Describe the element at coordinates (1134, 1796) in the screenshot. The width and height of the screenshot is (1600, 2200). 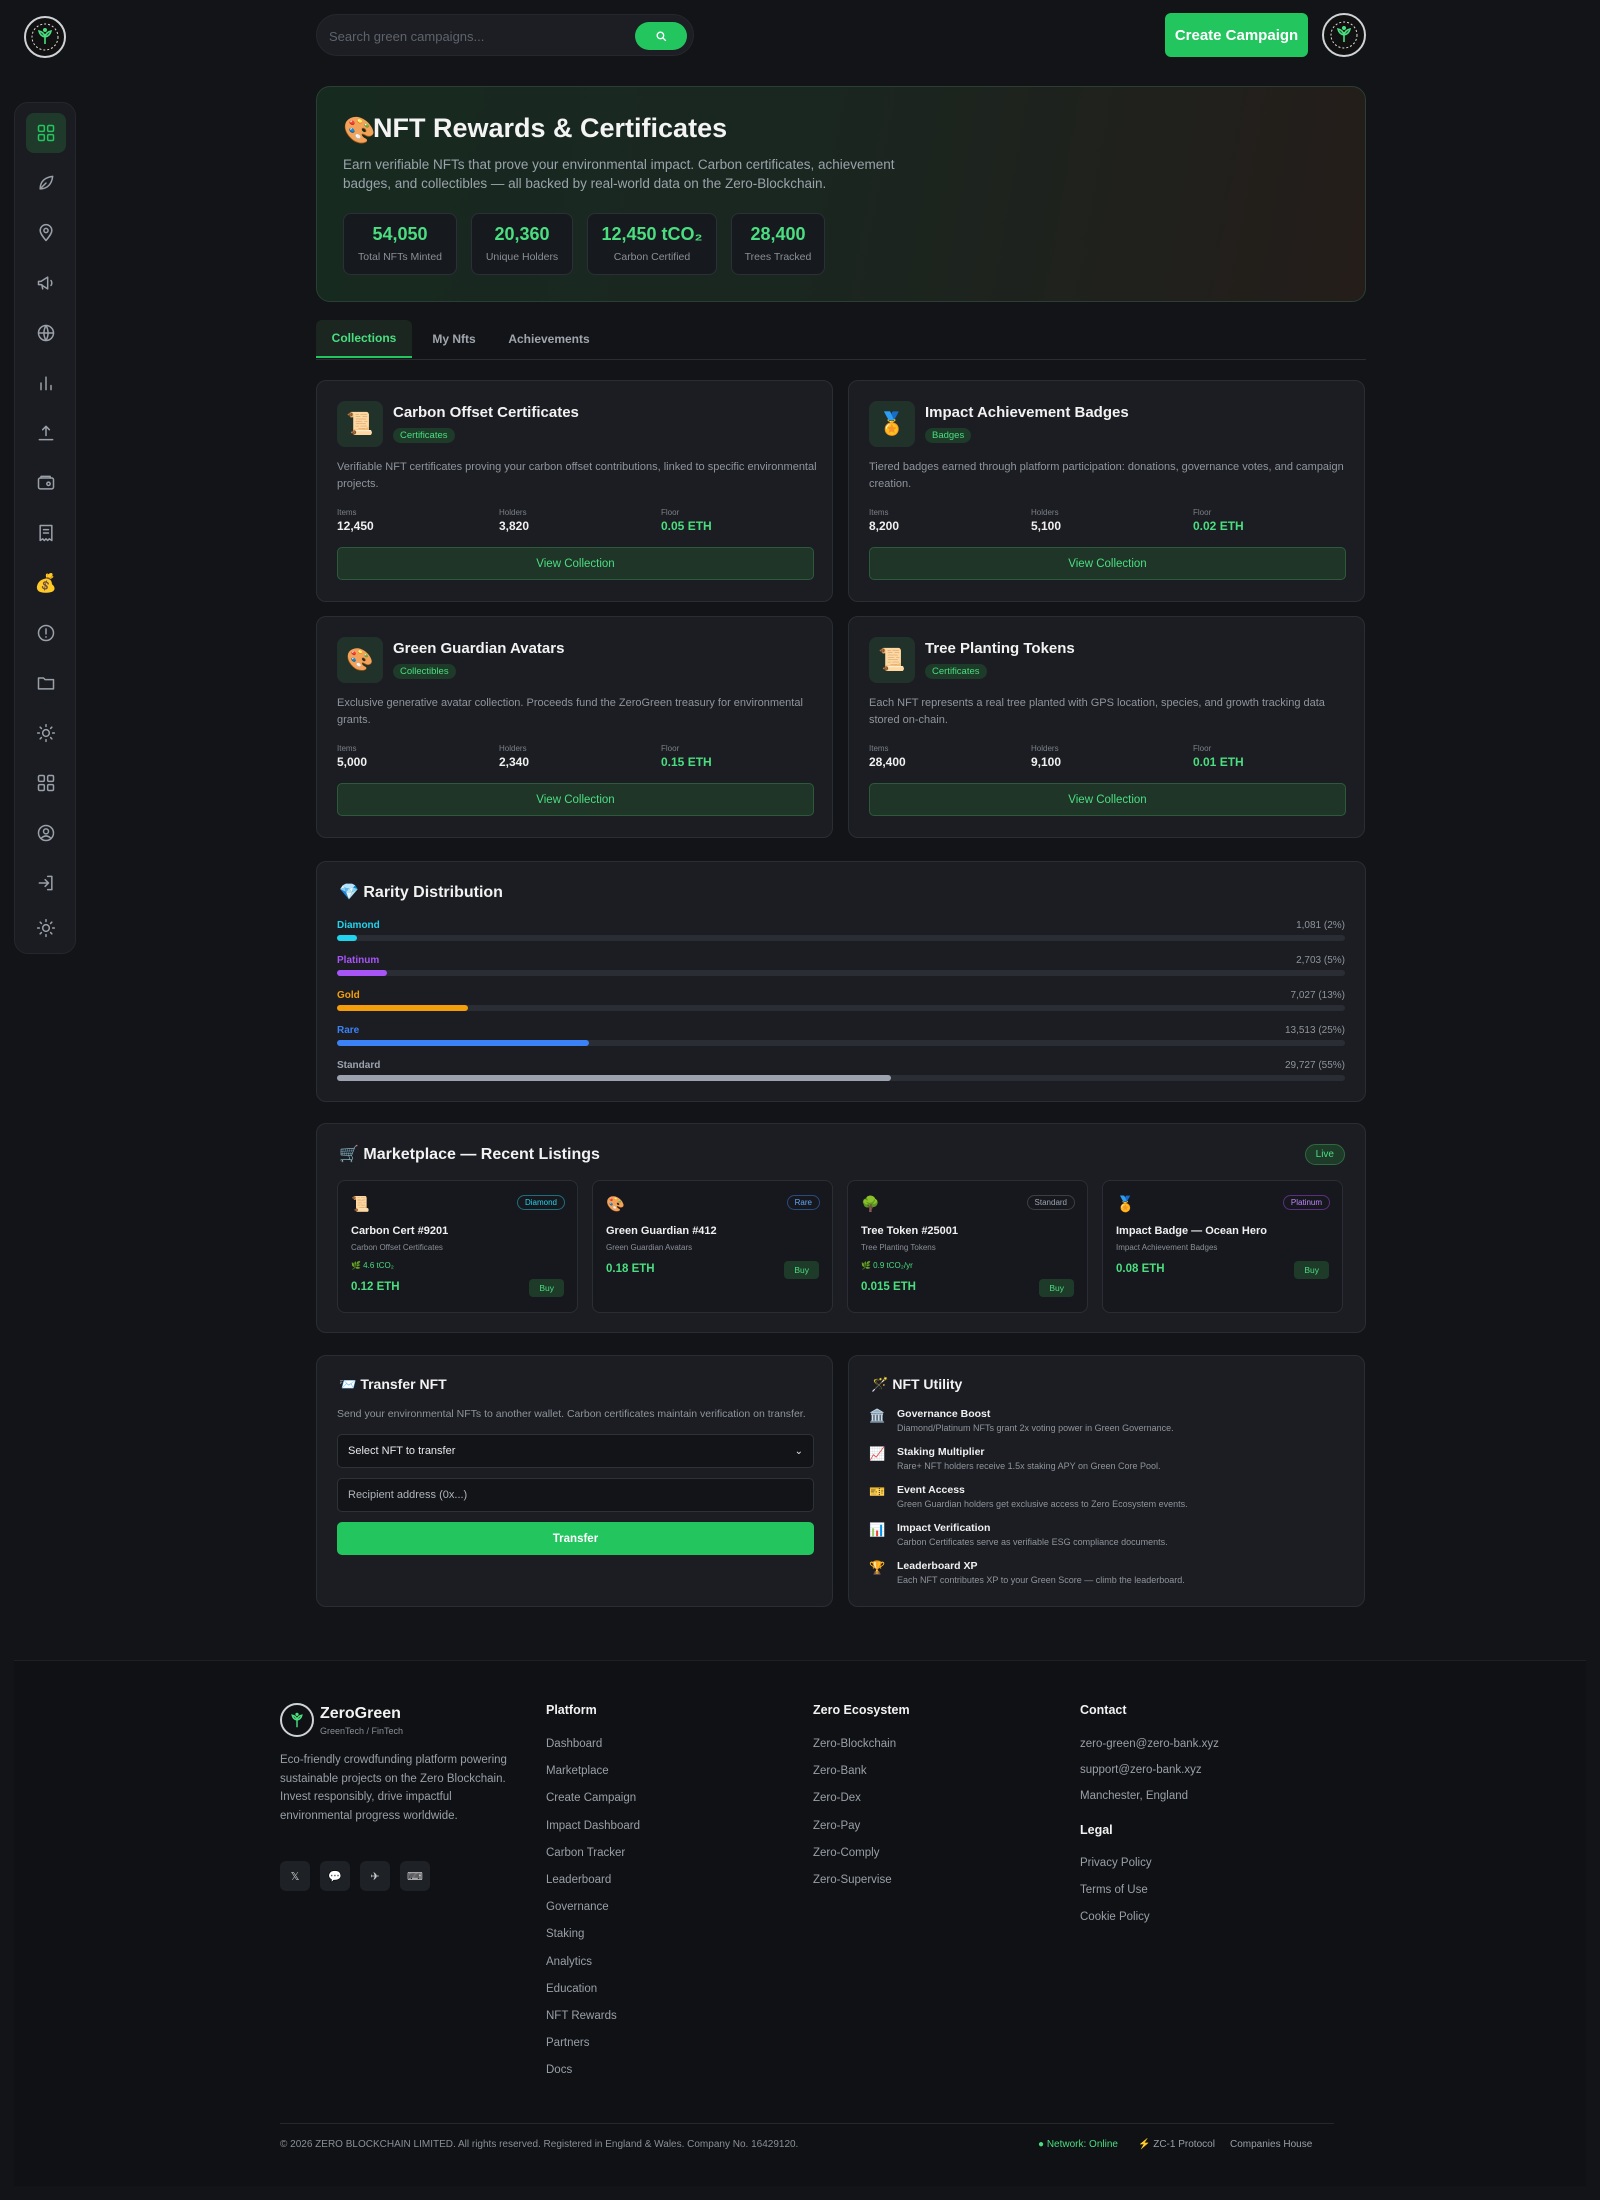
I see `footer-link: Manchester, England` at that location.